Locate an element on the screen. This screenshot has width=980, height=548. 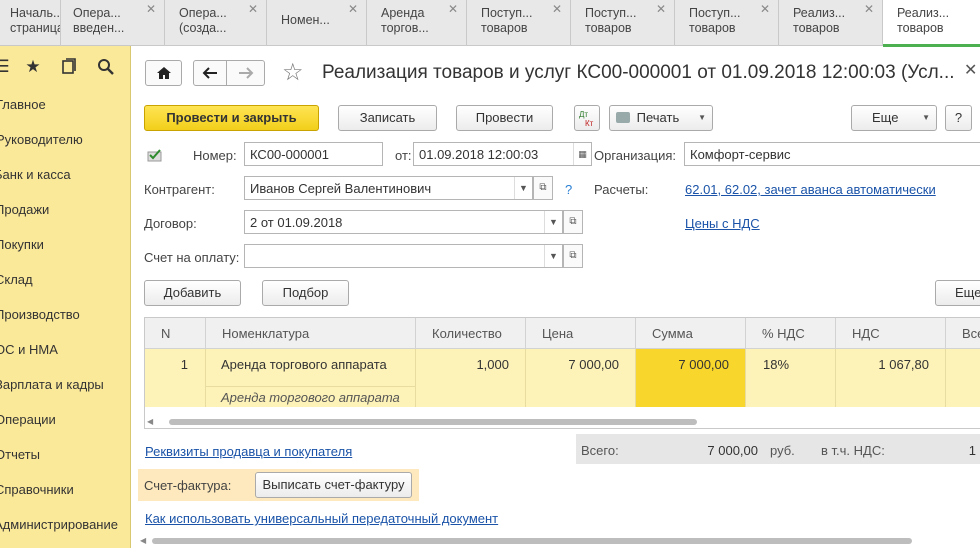
sidebar-item-bank: Банк и касса is located at coordinates (62, 174).